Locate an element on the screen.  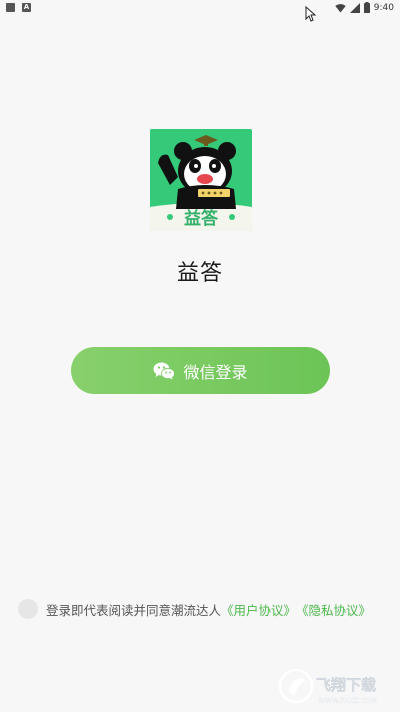
wechat-login-button: 微信登录 is located at coordinates (200, 370).